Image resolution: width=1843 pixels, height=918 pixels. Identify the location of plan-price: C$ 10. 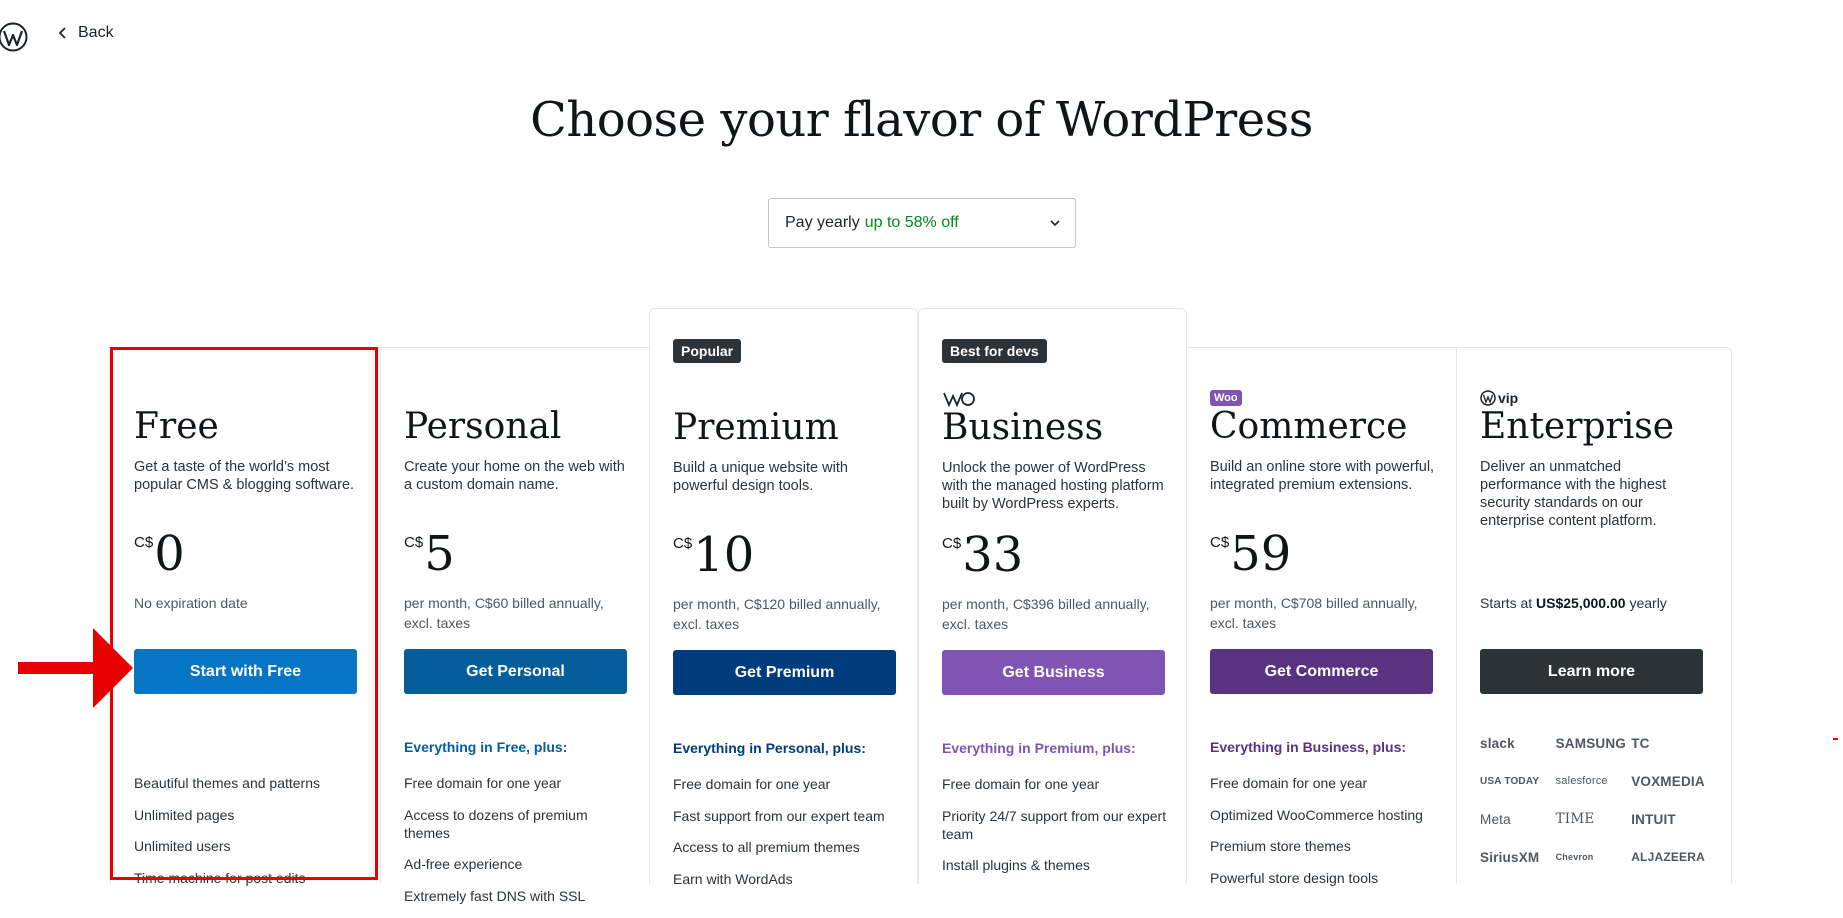
(713, 555).